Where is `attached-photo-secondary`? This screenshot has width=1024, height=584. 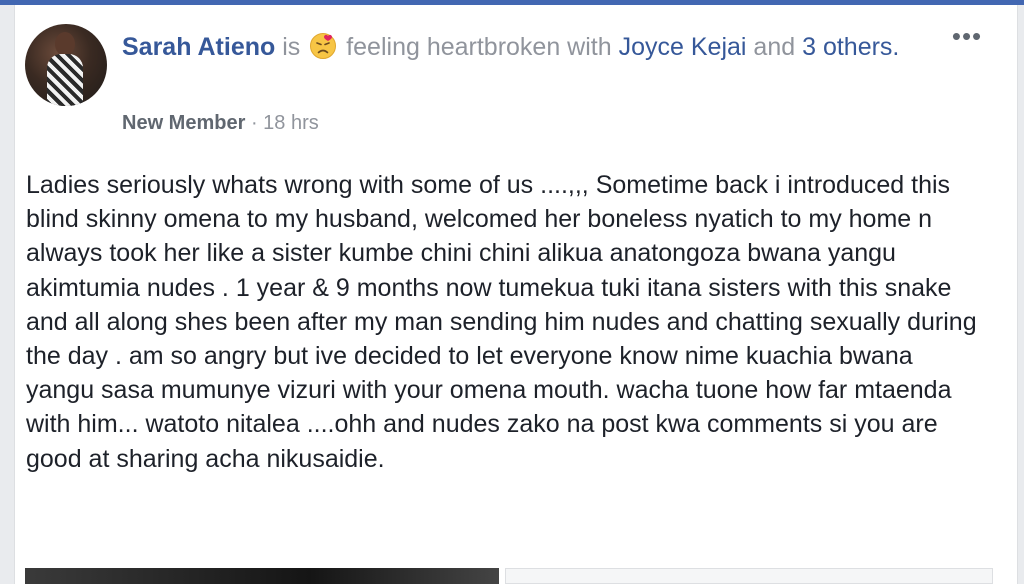 attached-photo-secondary is located at coordinates (749, 576).